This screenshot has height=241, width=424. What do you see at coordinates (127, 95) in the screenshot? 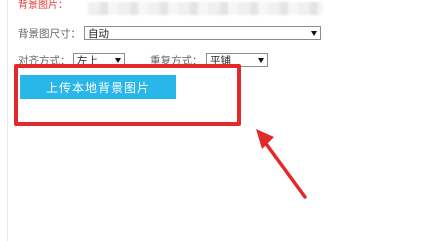
I see `highlight-box` at bounding box center [127, 95].